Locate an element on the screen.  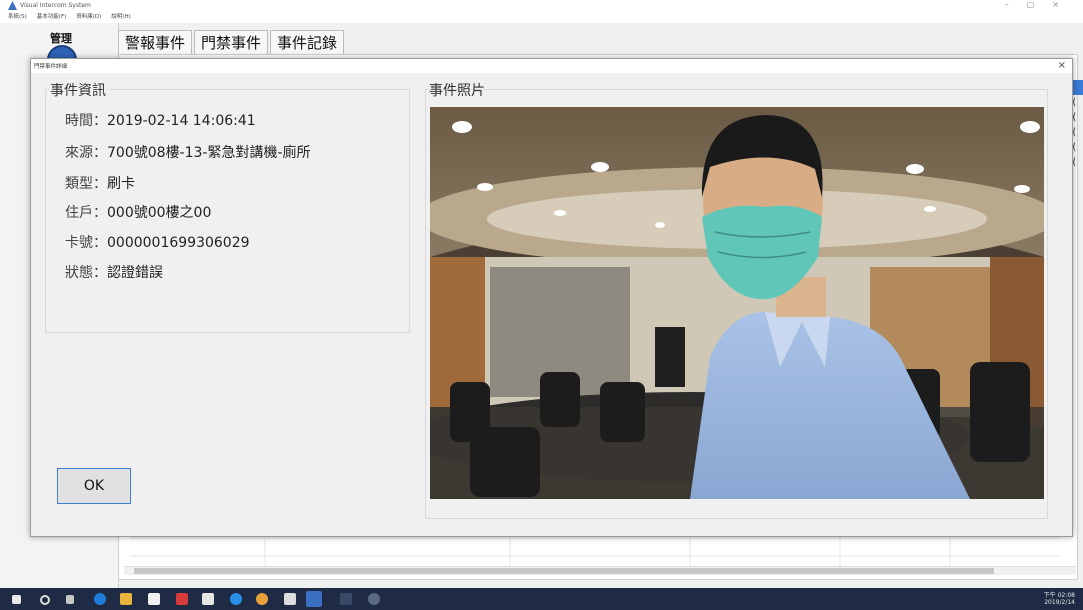
window-app-icon is located at coordinates (290, 599).